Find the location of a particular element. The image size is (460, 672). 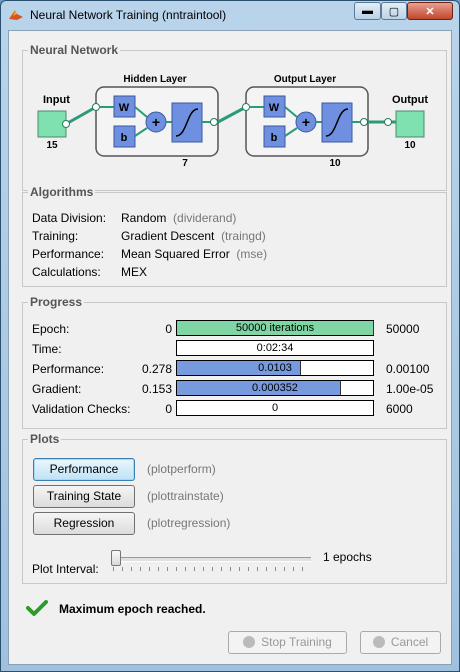

output-layer-size: 10 is located at coordinates (335, 163).